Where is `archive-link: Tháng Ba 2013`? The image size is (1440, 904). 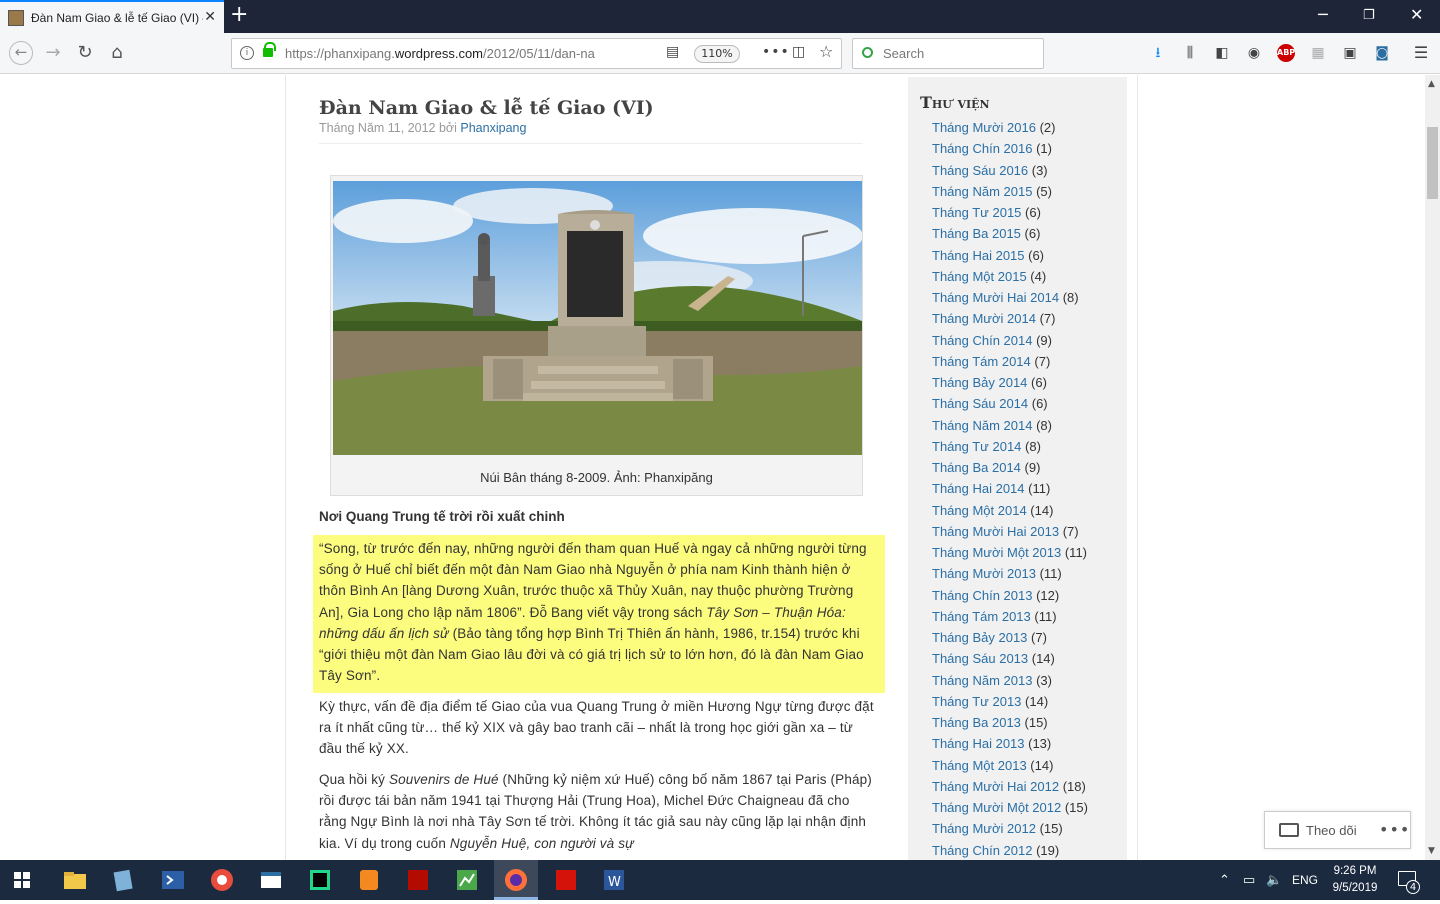 archive-link: Tháng Ba 2013 is located at coordinates (976, 722).